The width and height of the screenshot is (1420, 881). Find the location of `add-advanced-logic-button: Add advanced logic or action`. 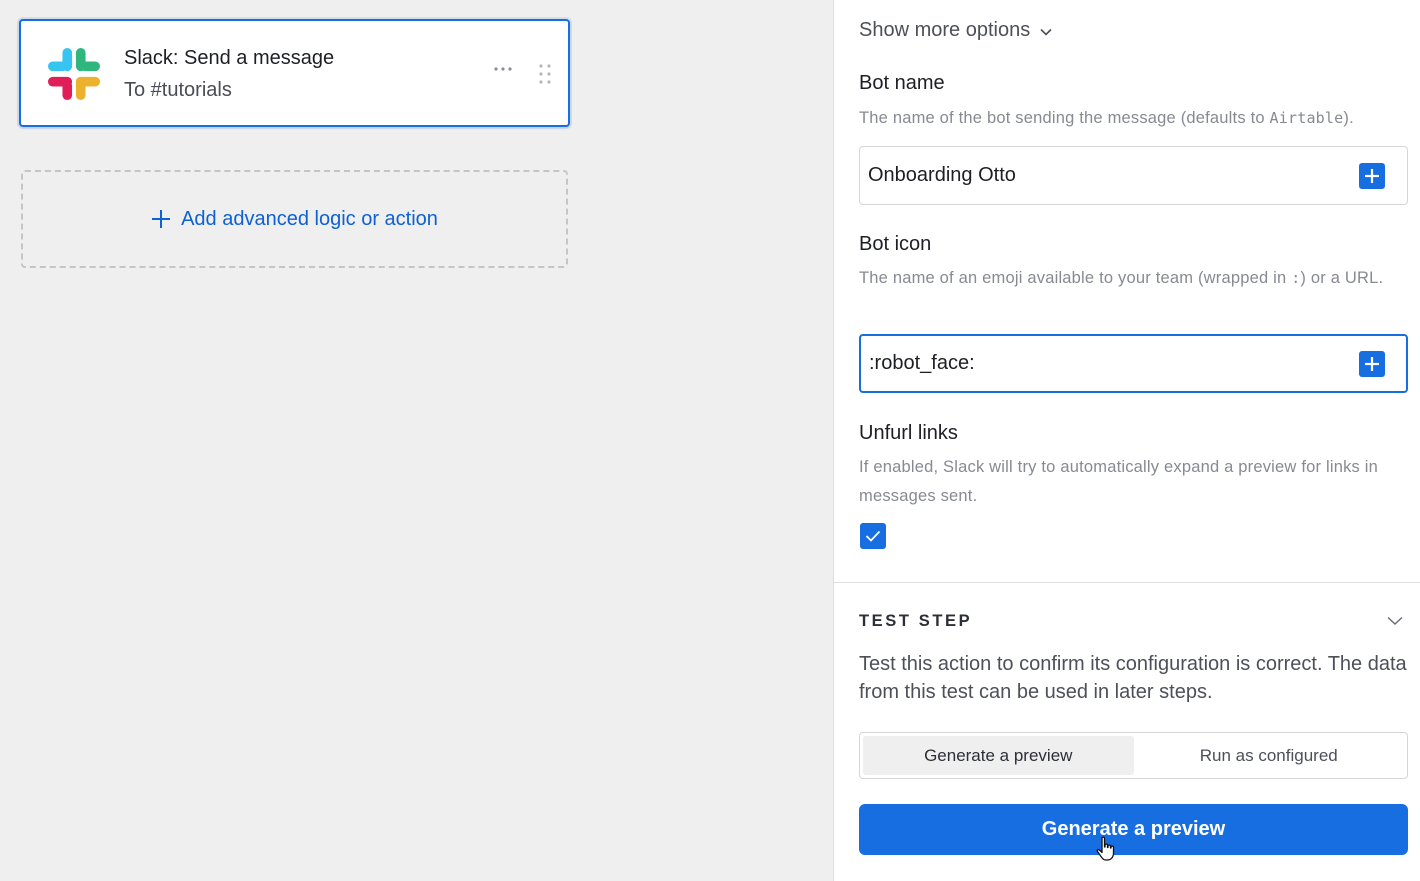

add-advanced-logic-button: Add advanced logic or action is located at coordinates (294, 219).